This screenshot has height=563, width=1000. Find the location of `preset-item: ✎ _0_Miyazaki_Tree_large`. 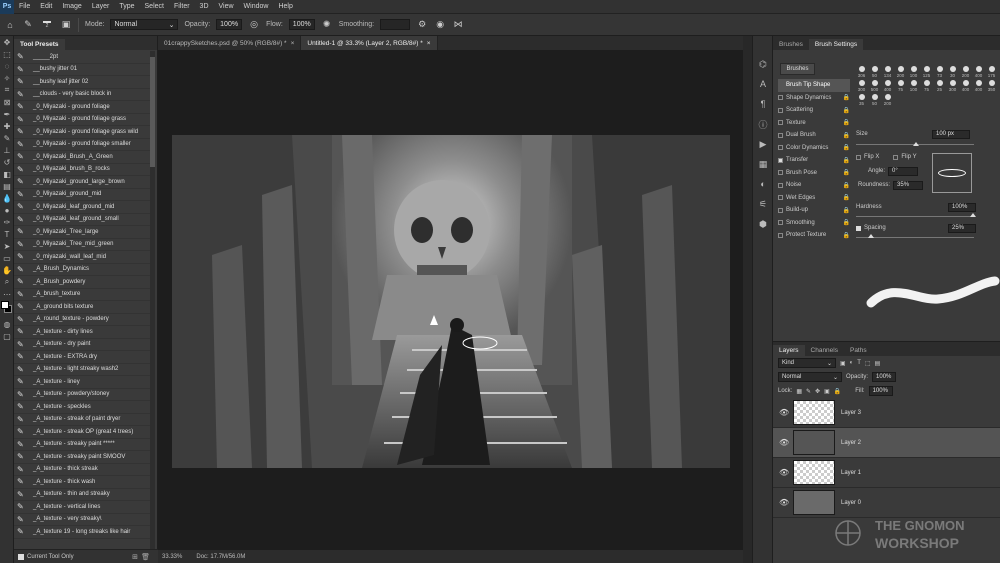

preset-item: ✎ _0_Miyazaki_Tree_large is located at coordinates (82, 232).